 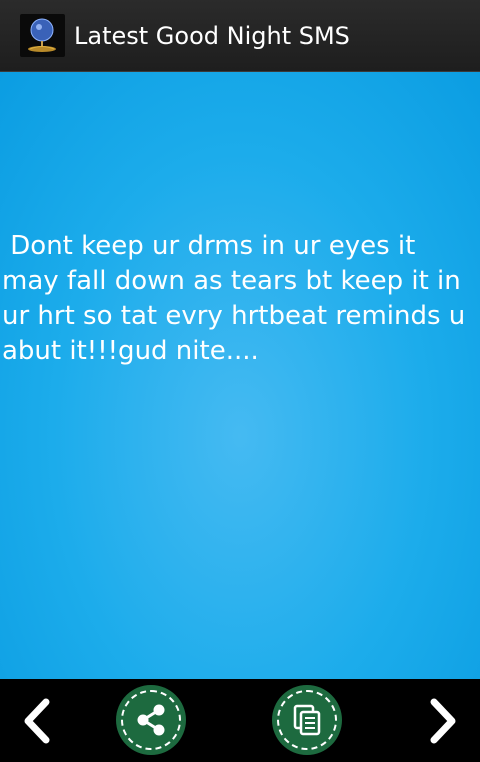 I want to click on next-button, so click(x=442, y=721).